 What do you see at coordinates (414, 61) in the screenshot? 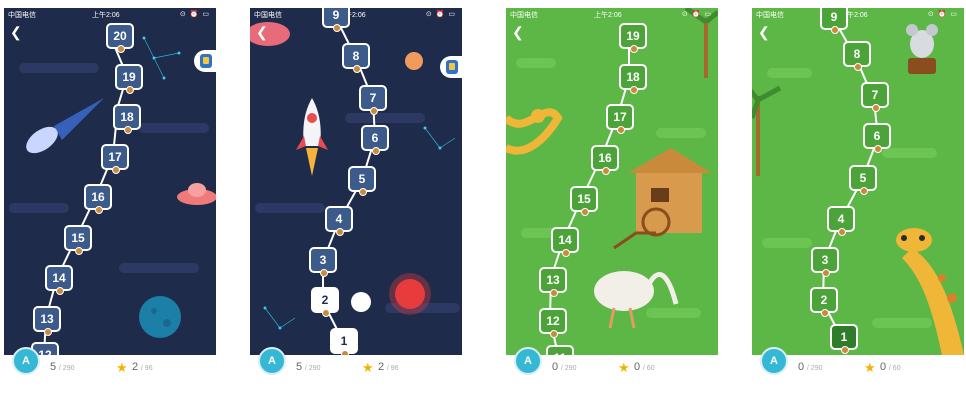
I see `small-planet-illustration` at bounding box center [414, 61].